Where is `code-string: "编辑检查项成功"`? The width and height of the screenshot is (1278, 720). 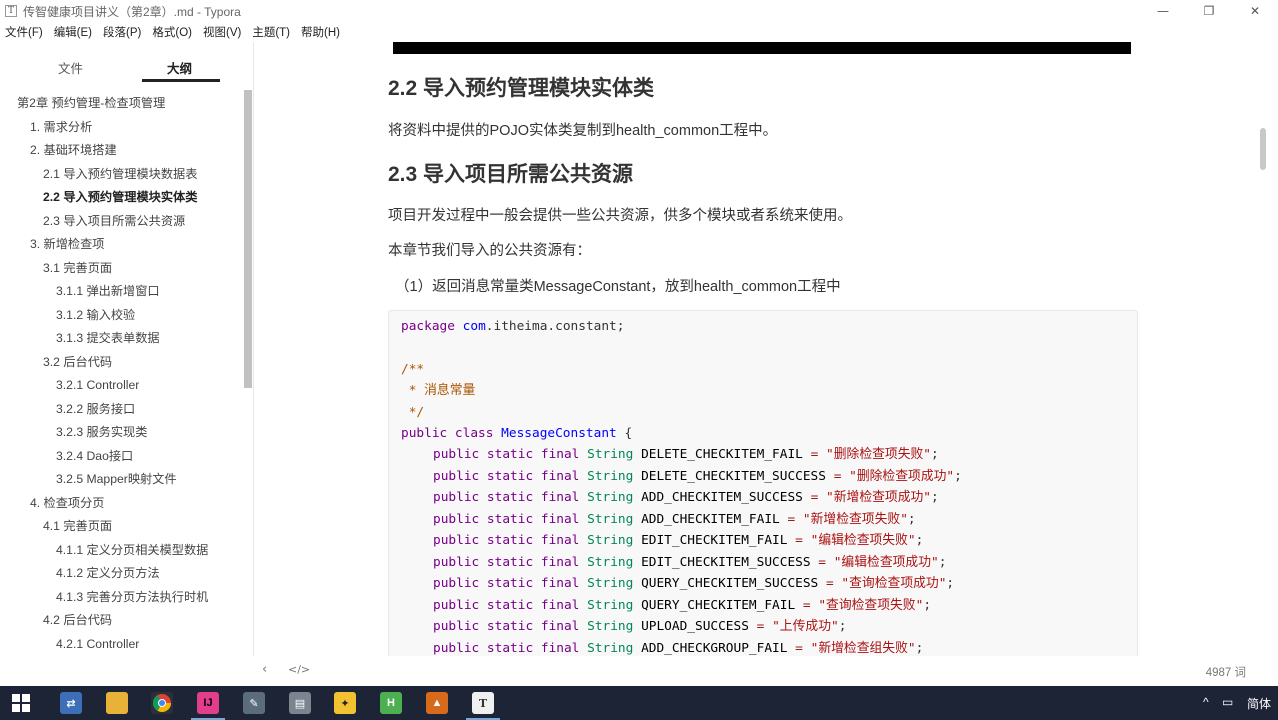 code-string: "编辑检查项成功" is located at coordinates (886, 562).